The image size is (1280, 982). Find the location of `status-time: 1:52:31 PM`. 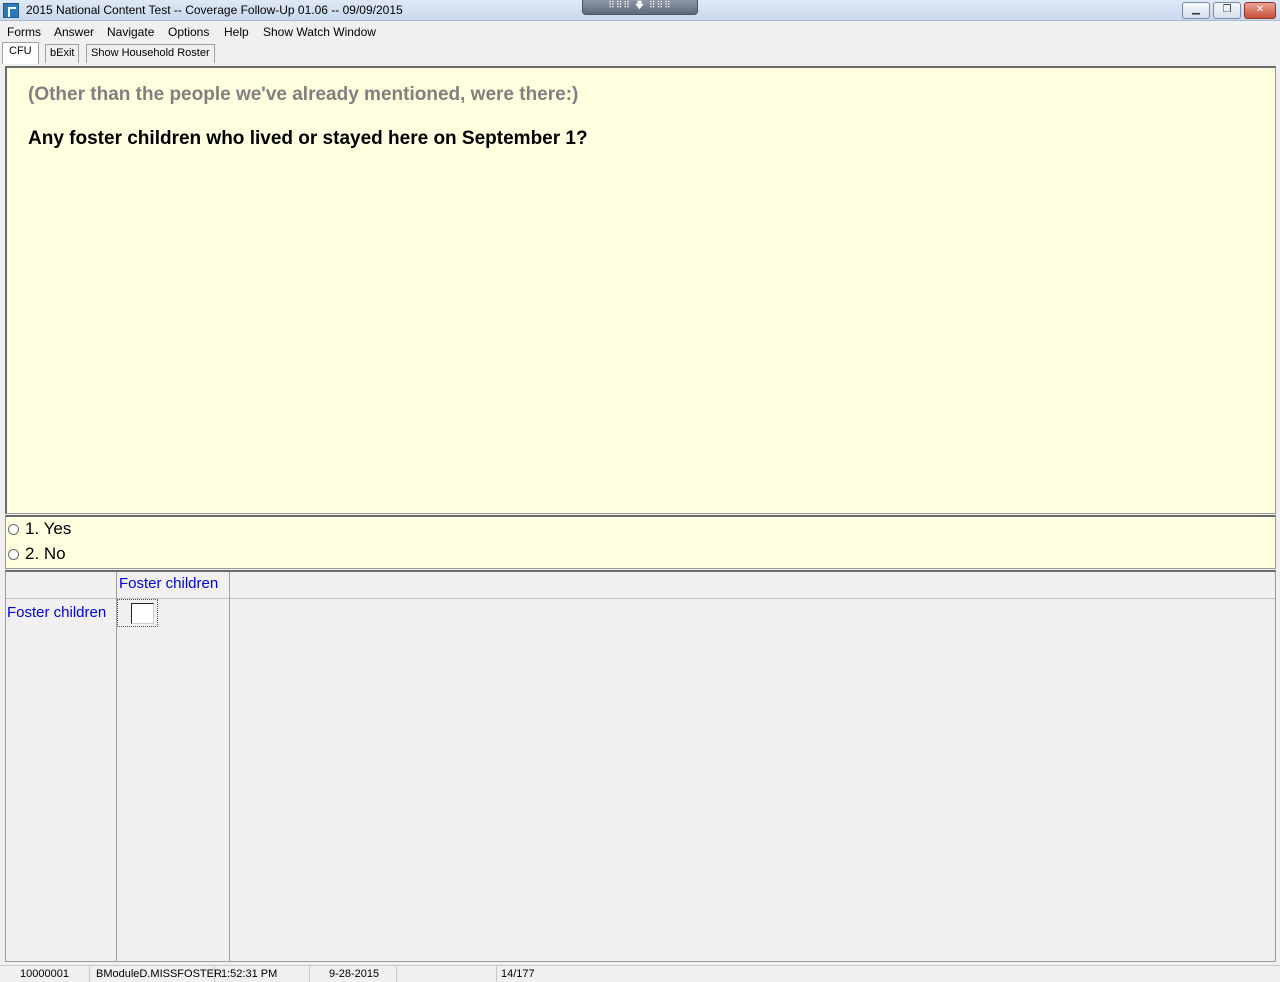

status-time: 1:52:31 PM is located at coordinates (264, 974).